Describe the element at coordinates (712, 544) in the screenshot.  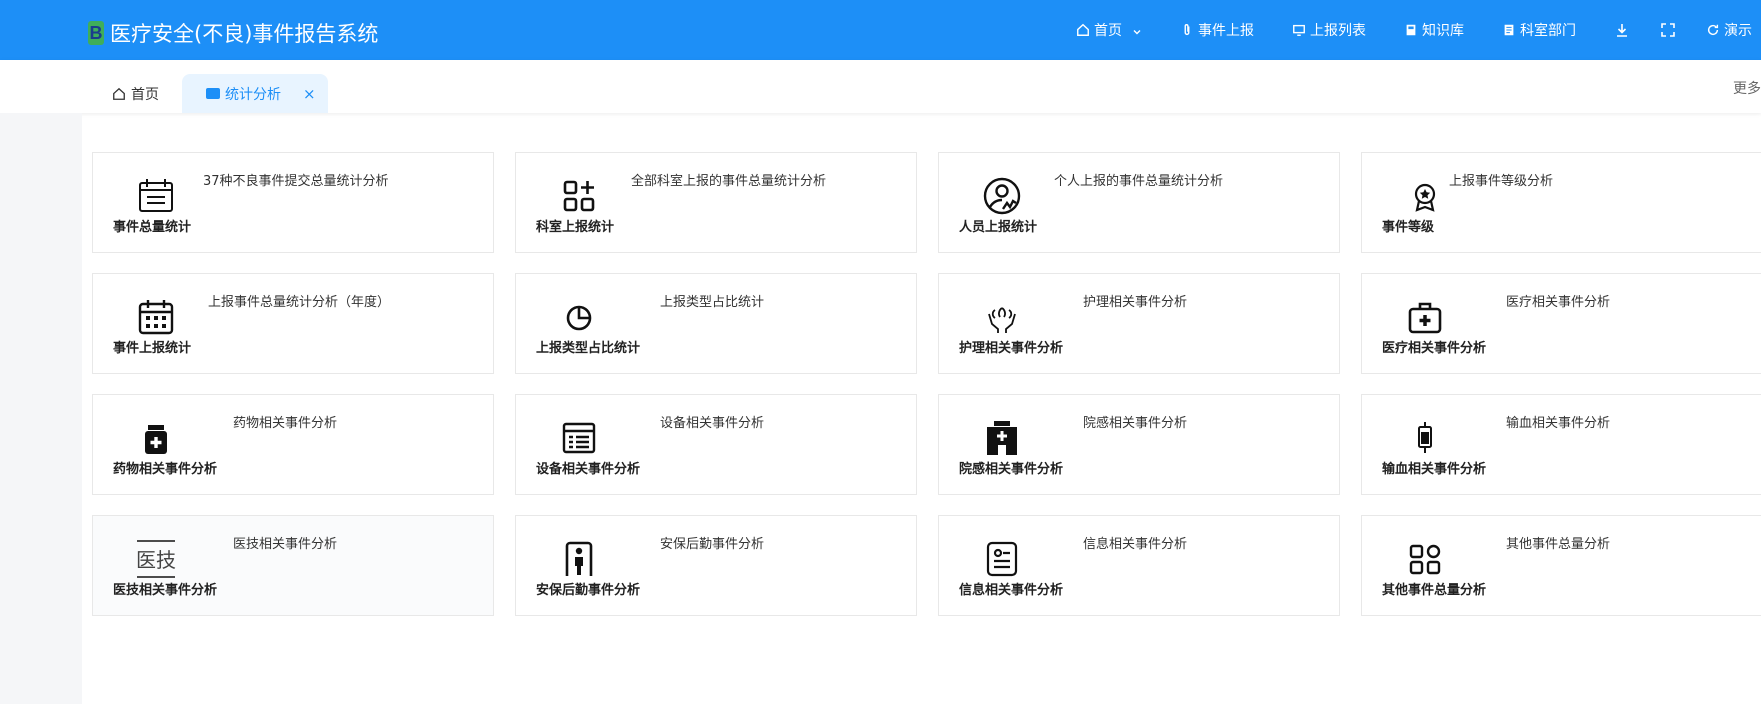
I see `stat-card-description: 安保后勤事件分析` at that location.